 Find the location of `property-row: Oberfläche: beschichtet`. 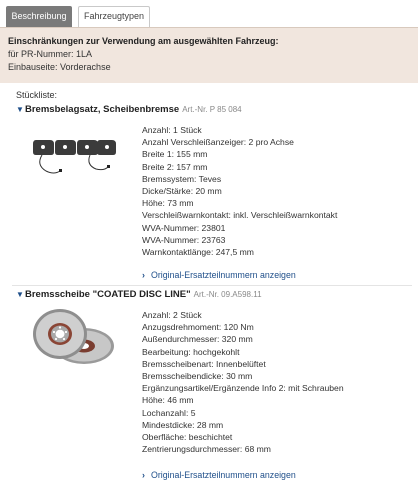

property-row: Oberfläche: beschichtet is located at coordinates (187, 436).